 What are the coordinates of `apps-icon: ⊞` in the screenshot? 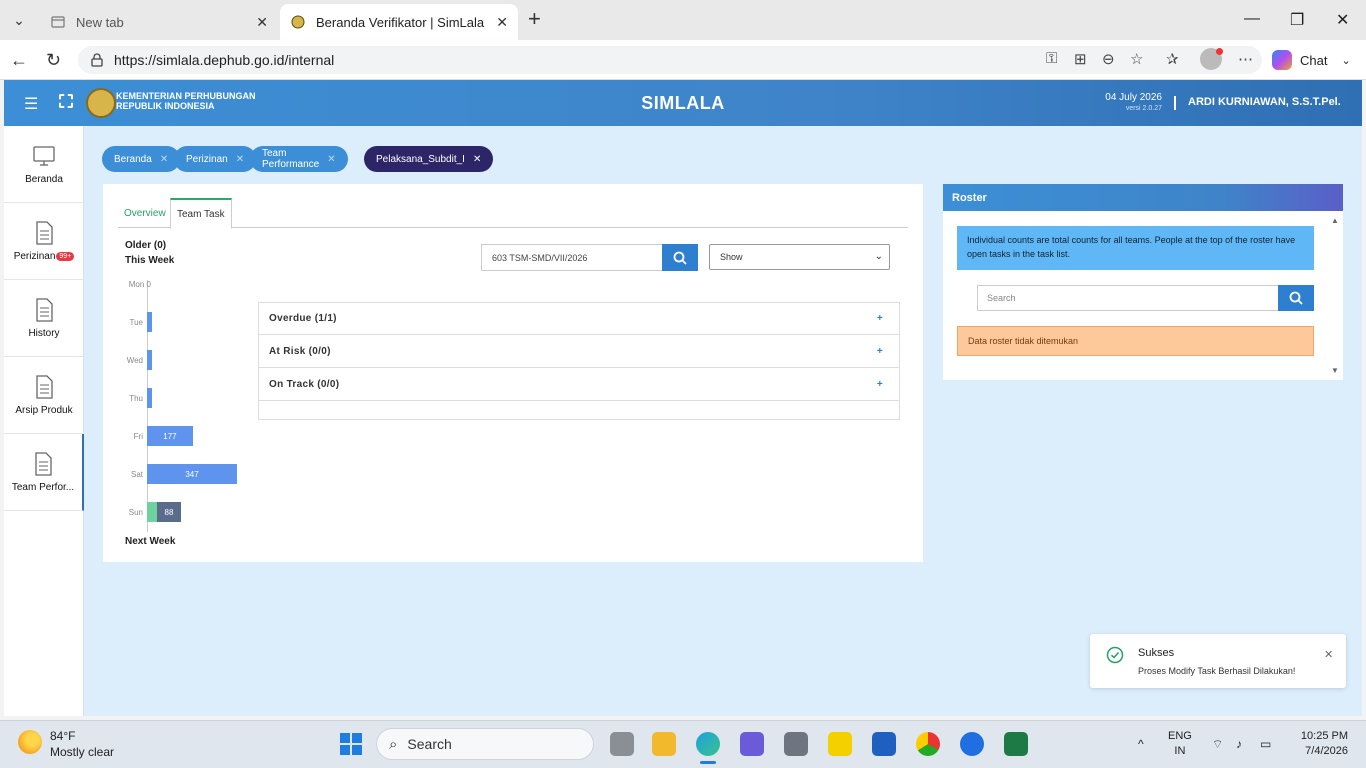 It's located at (1080, 59).